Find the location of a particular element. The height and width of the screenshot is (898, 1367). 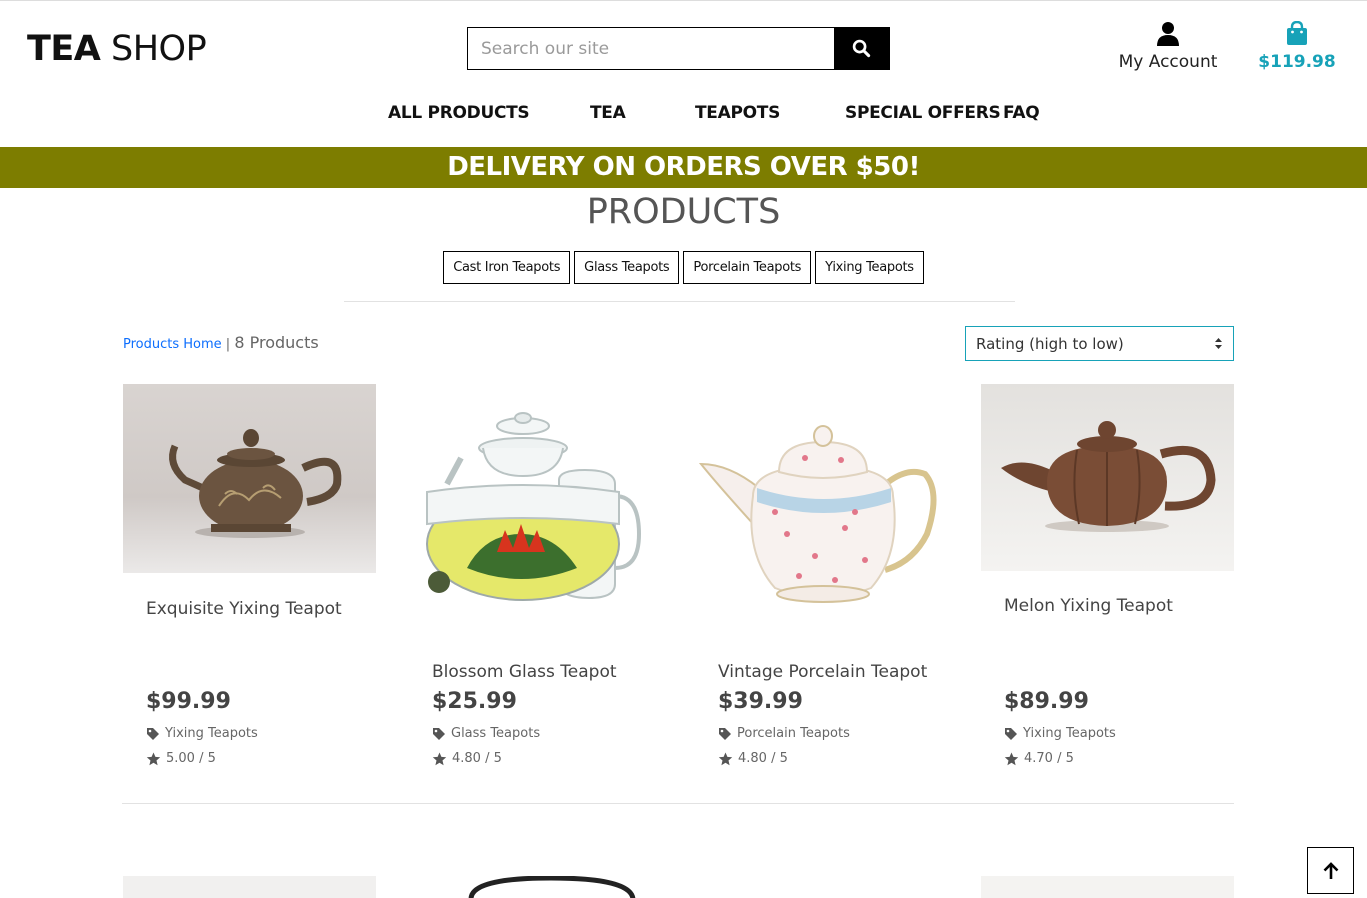

search-button is located at coordinates (861, 48).